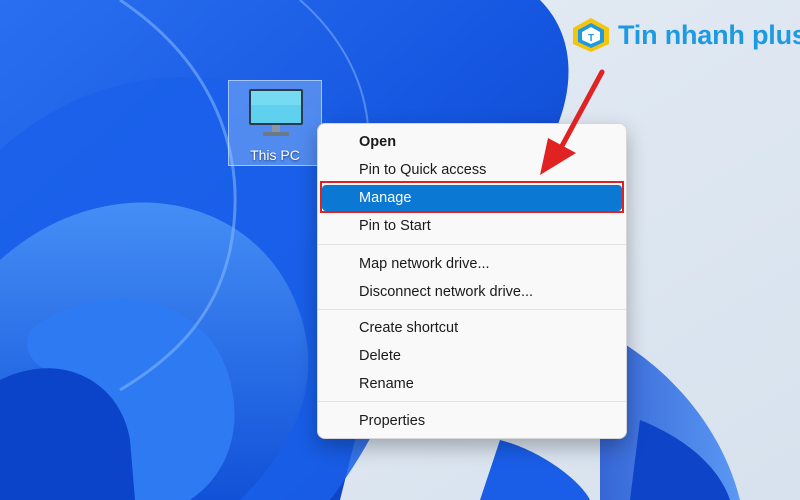 This screenshot has width=800, height=500. I want to click on desktop-icon-label: This PC, so click(275, 155).